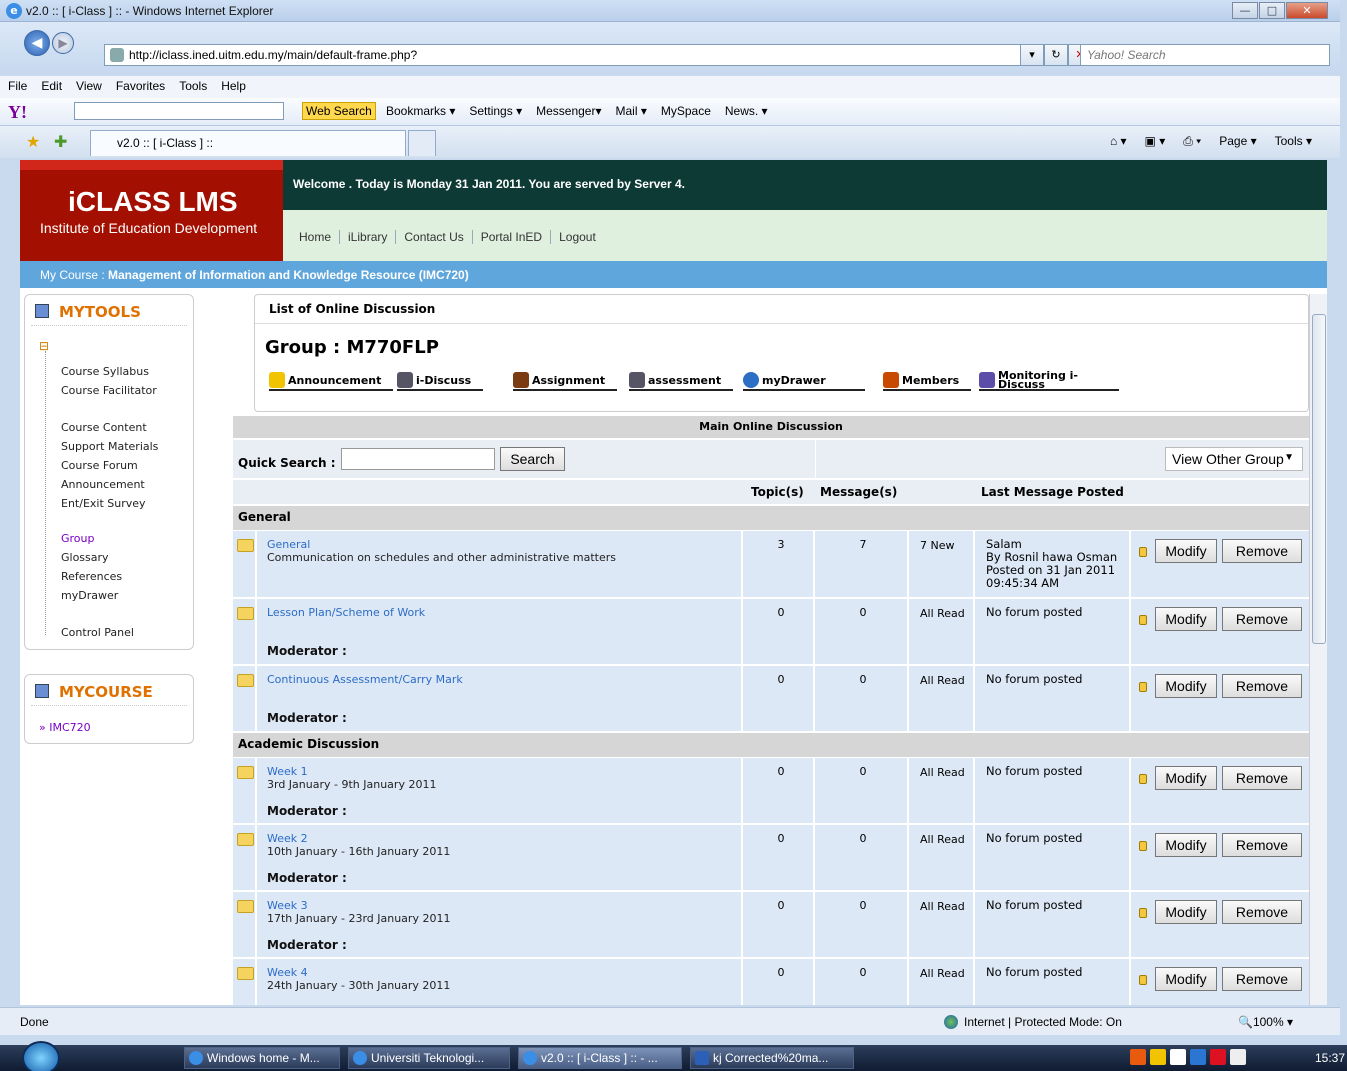 The width and height of the screenshot is (1347, 1071). What do you see at coordinates (1043, 1022) in the screenshot?
I see `security-zone: Internet | Protected Mode: On` at bounding box center [1043, 1022].